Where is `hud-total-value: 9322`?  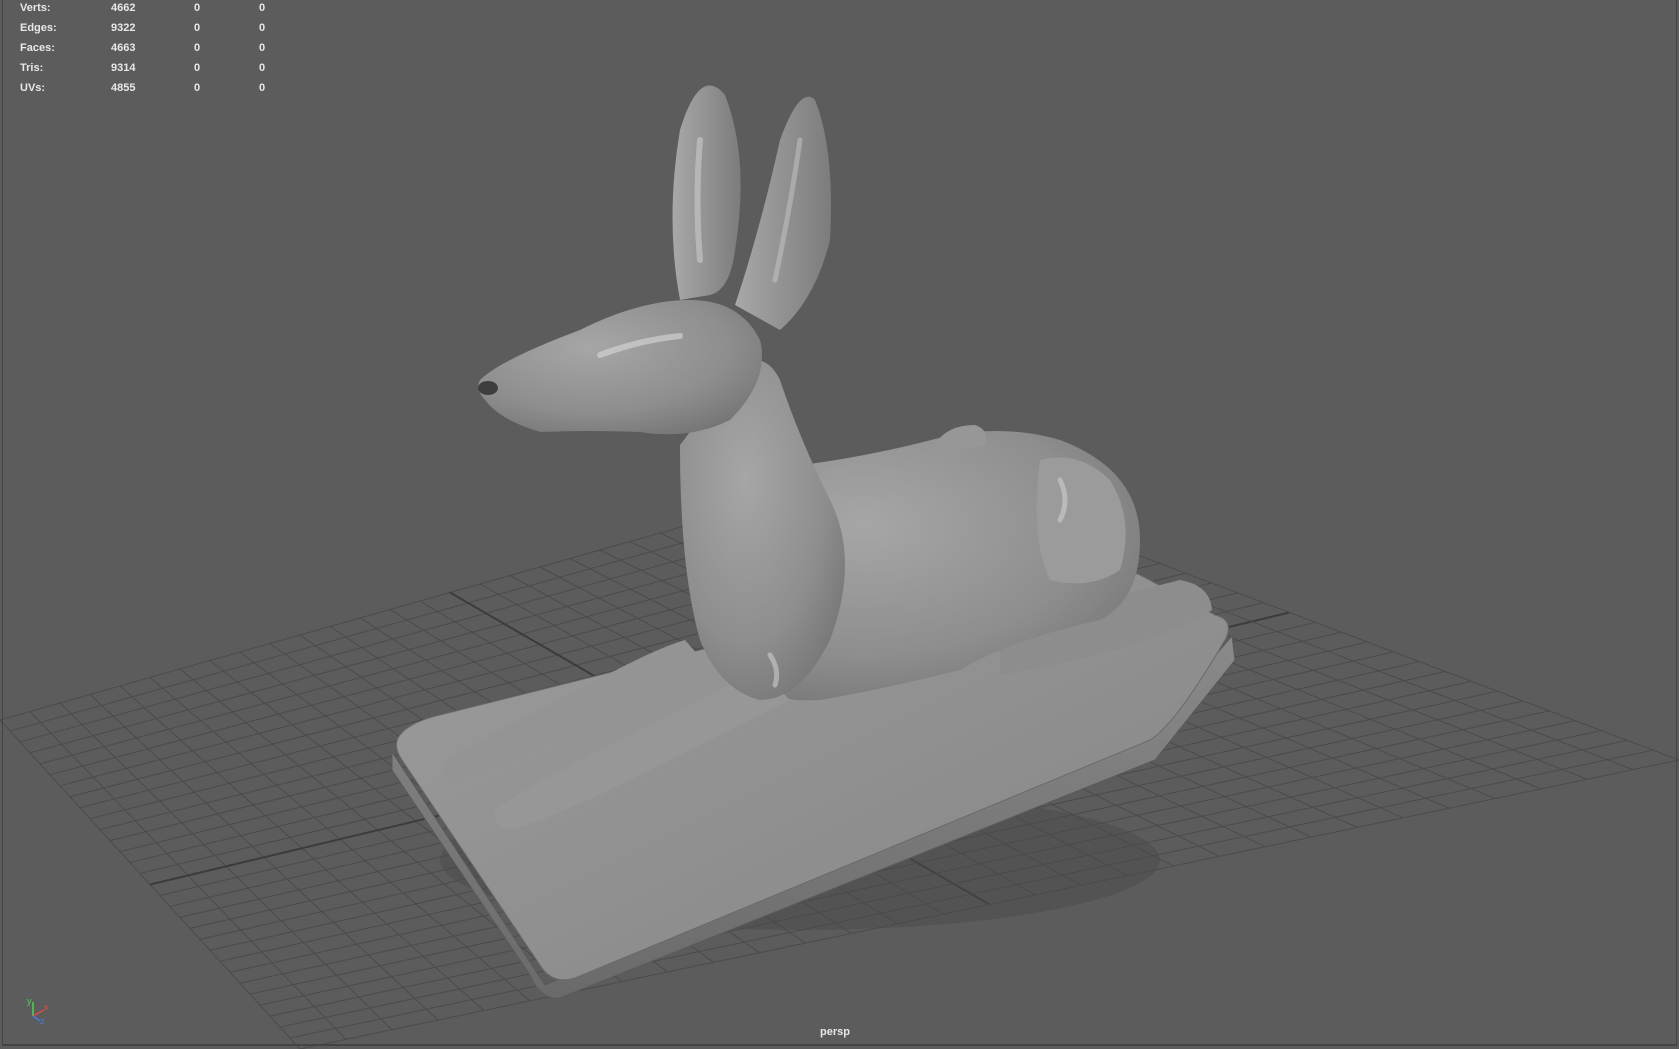 hud-total-value: 9322 is located at coordinates (123, 28).